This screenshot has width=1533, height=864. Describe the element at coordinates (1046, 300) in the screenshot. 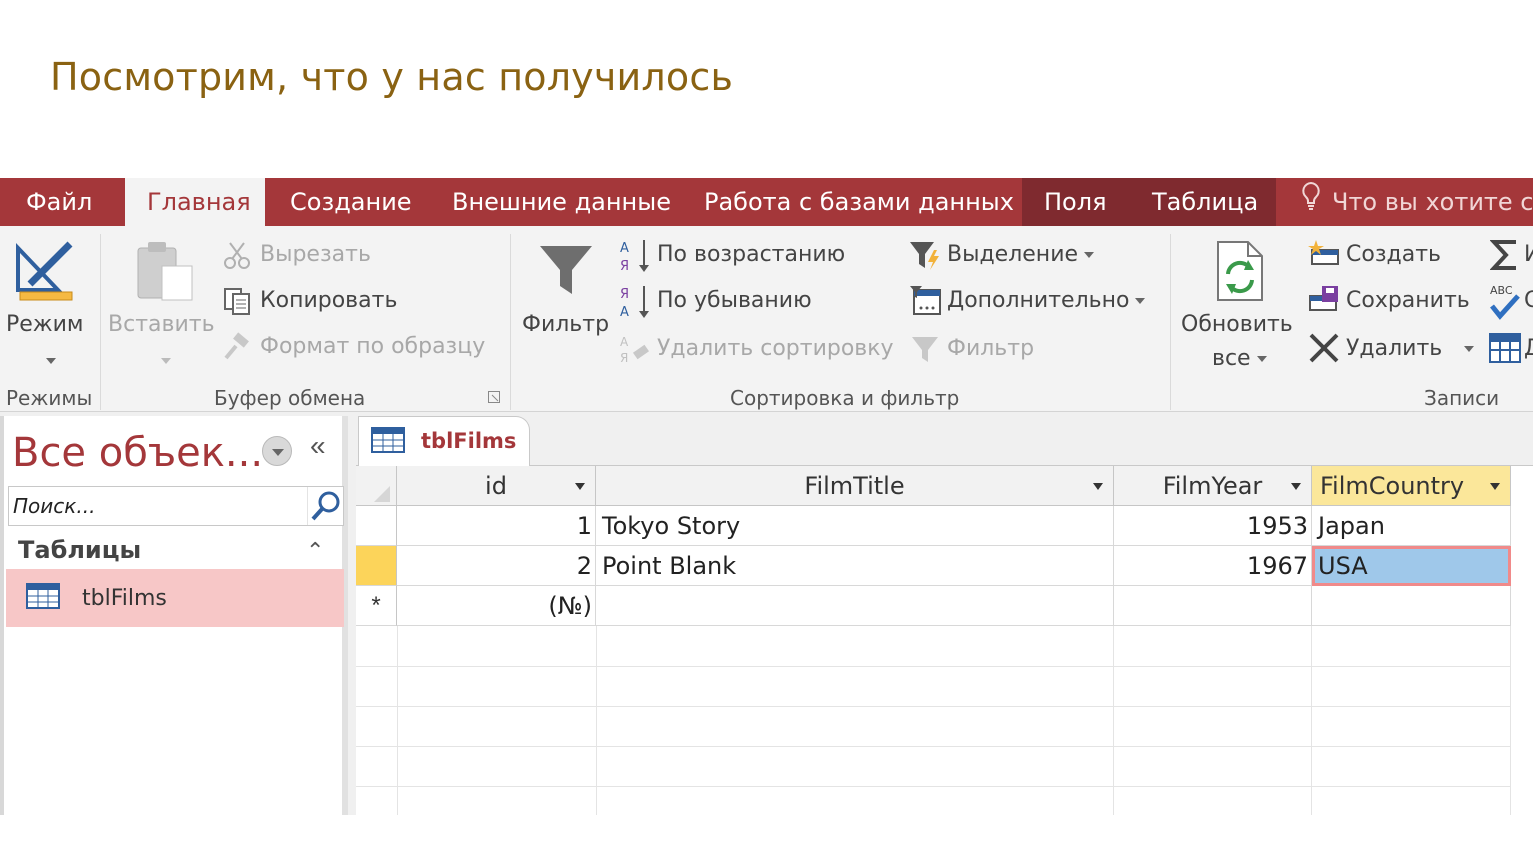

I see `advanced-button: Дополнительно` at that location.